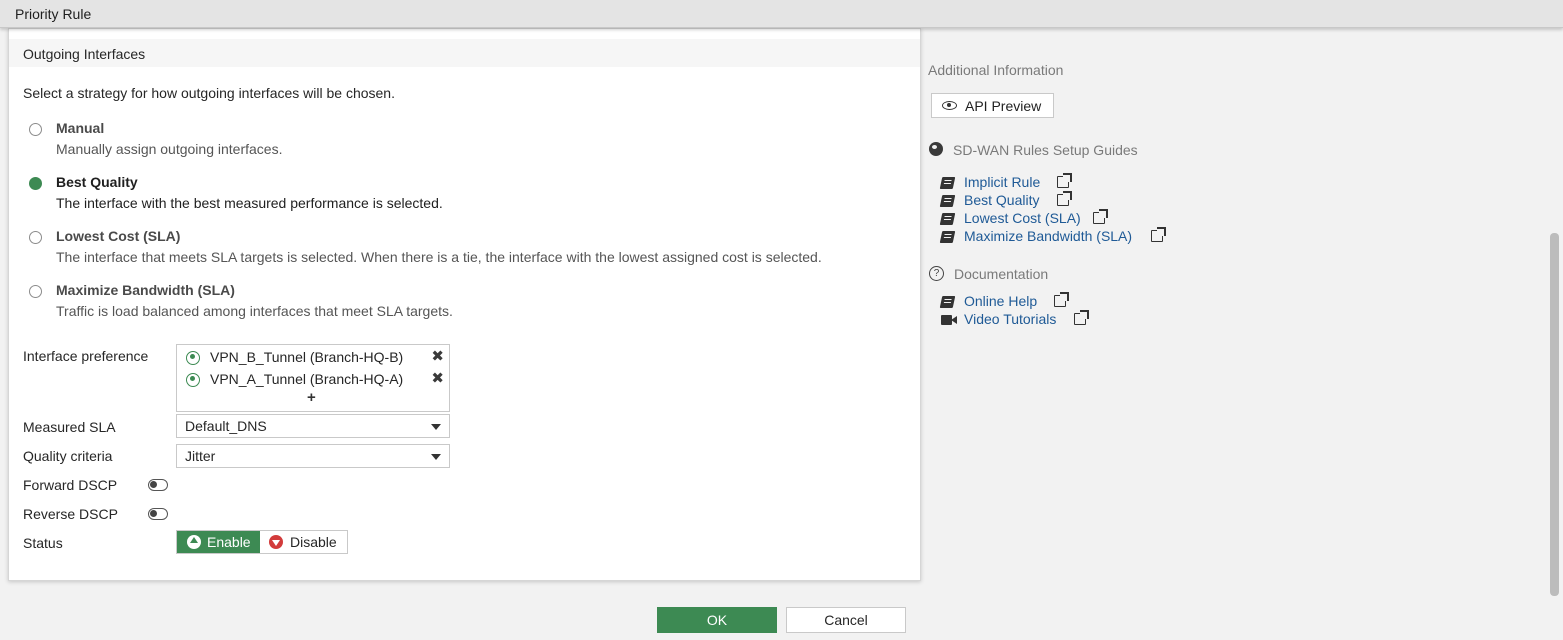 Image resolution: width=1563 pixels, height=640 pixels. I want to click on status-label: Status, so click(43, 543).